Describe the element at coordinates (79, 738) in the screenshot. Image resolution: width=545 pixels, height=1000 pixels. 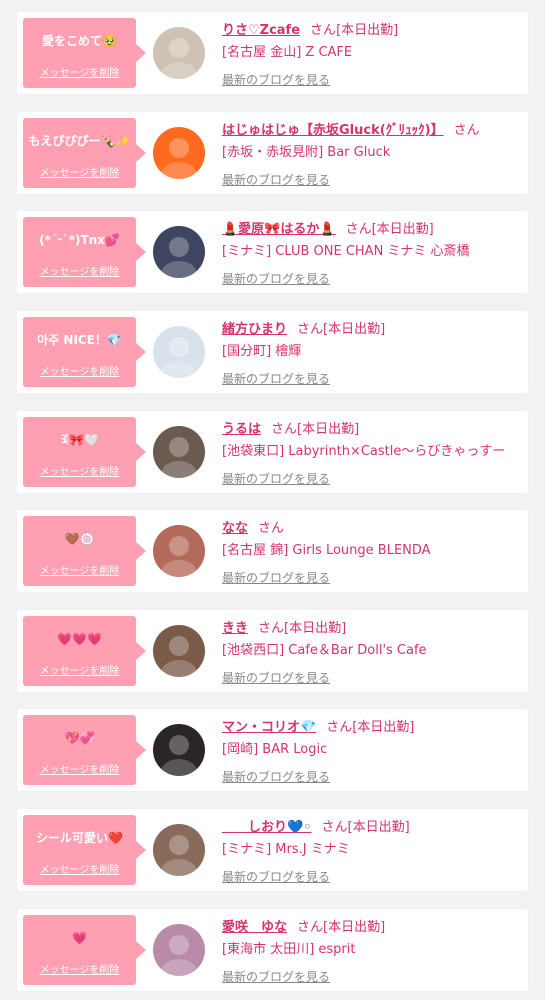
I see `message-text: 💖💞` at that location.